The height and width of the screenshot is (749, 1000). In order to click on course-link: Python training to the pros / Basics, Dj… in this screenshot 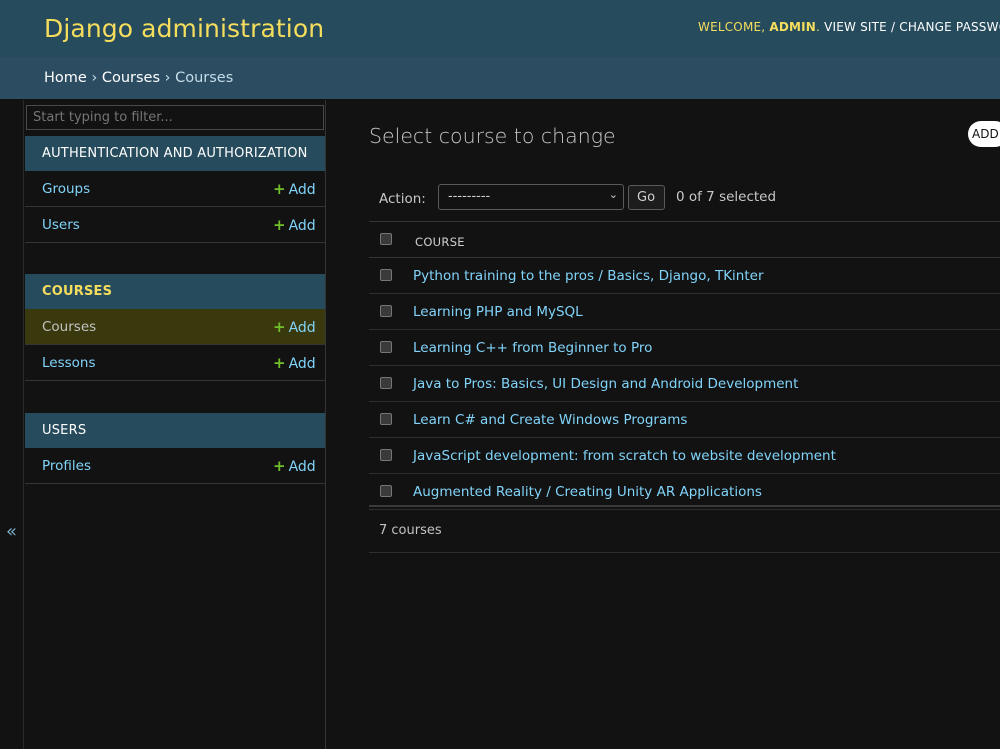, I will do `click(588, 276)`.